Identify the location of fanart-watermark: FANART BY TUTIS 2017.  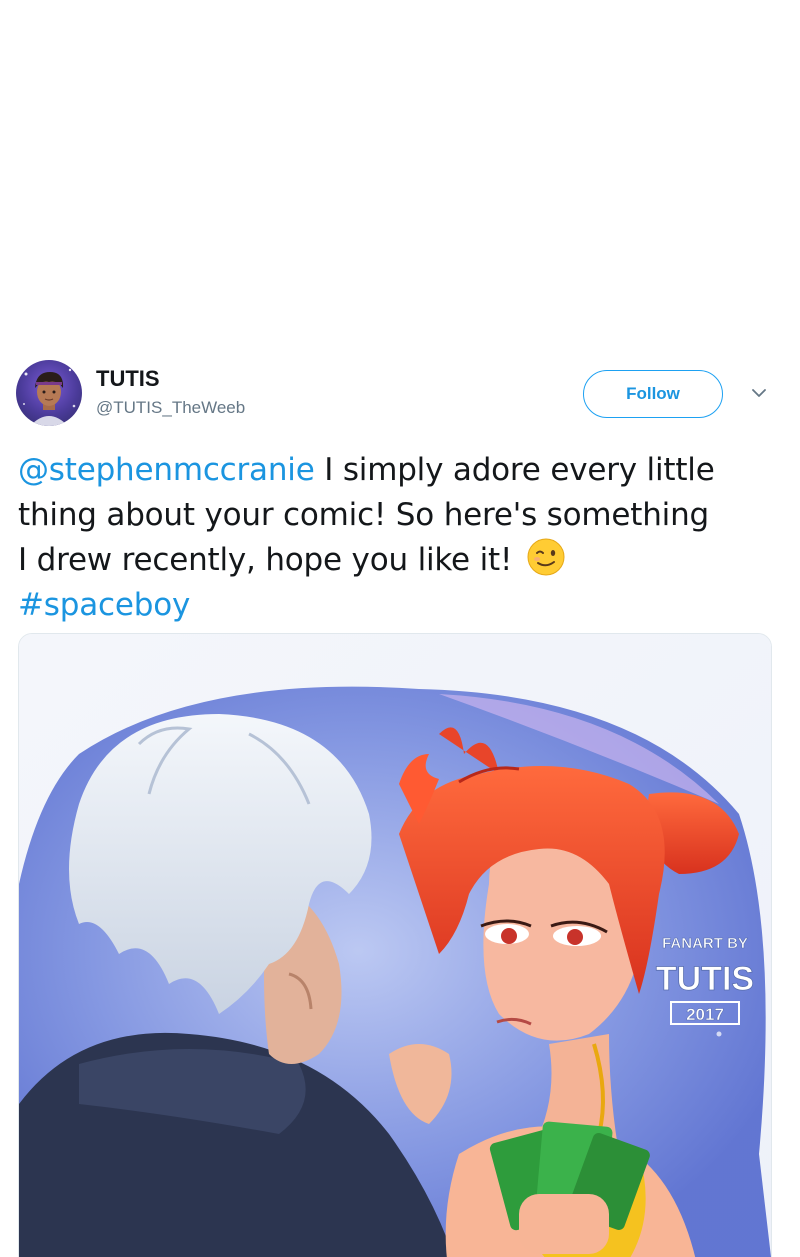
(705, 980).